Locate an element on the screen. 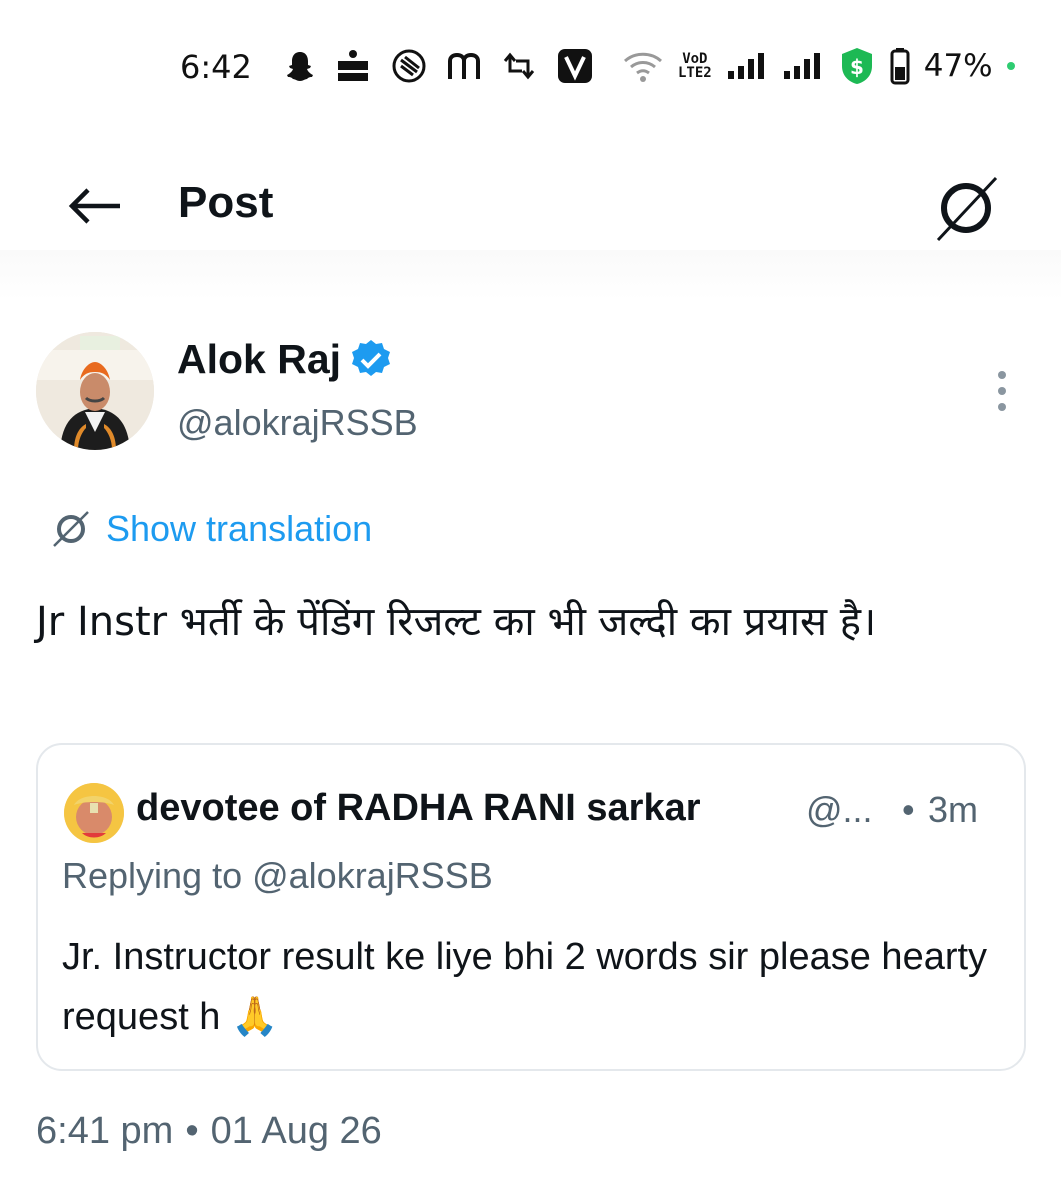  back-button is located at coordinates (94, 206).